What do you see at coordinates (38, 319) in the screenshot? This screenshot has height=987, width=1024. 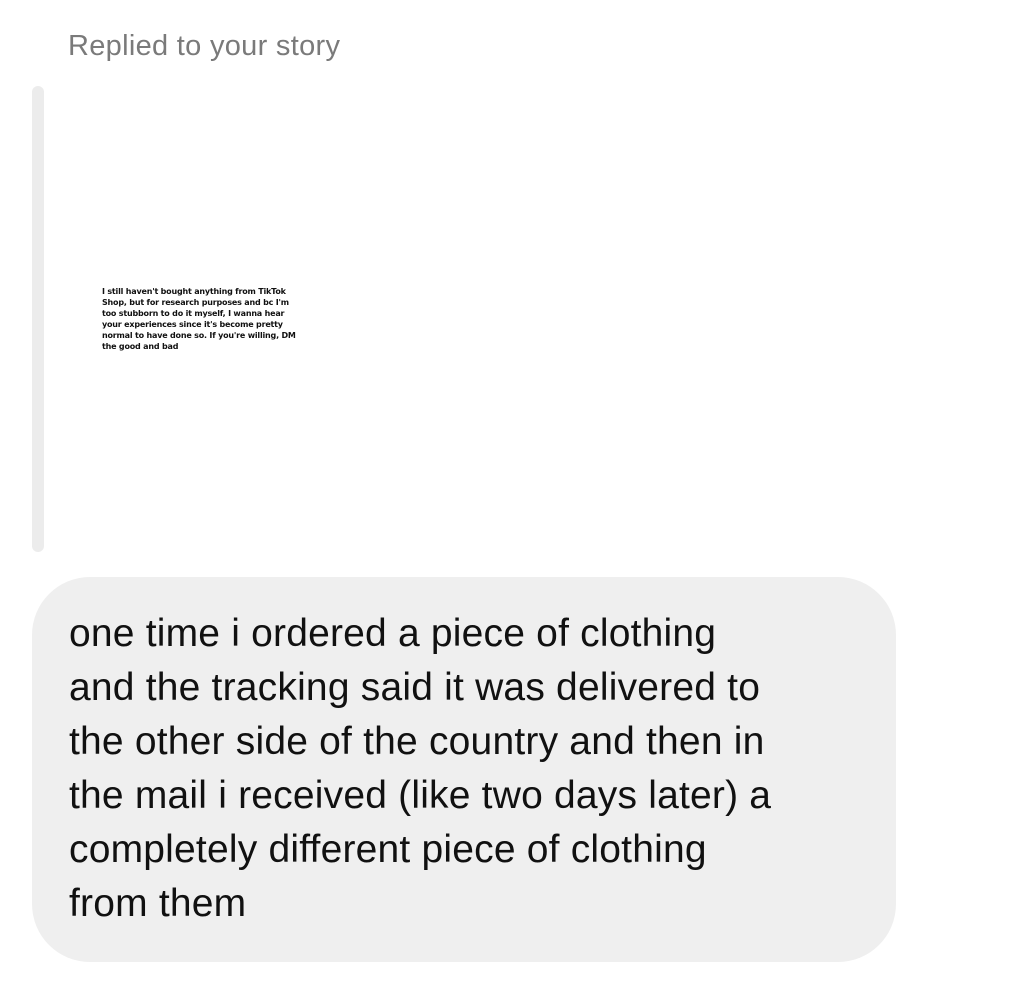 I see `story-reply-indicator-bar` at bounding box center [38, 319].